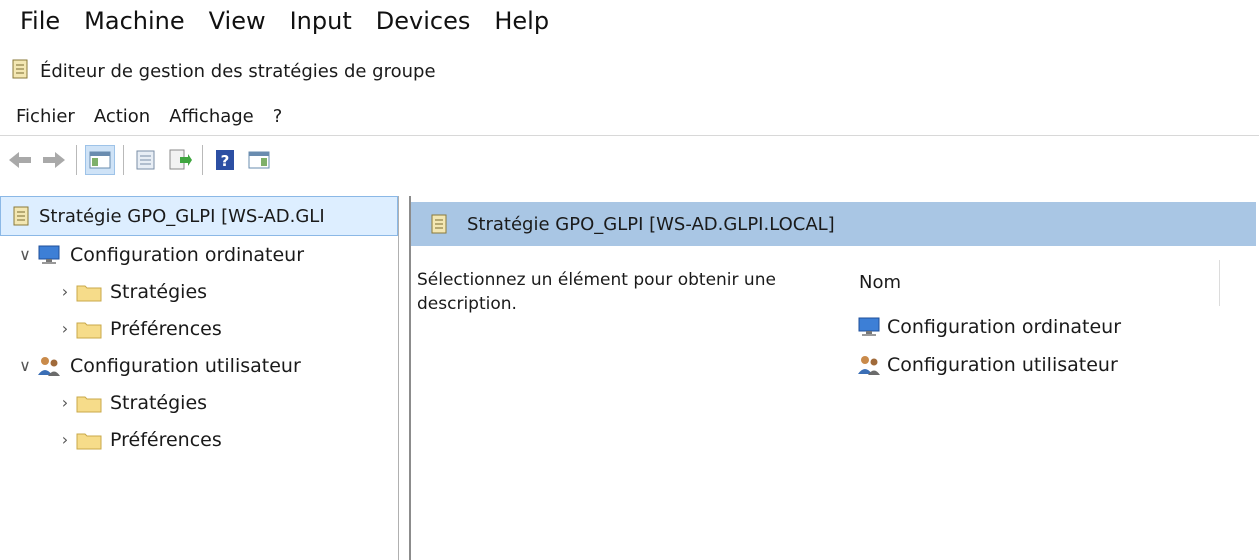  What do you see at coordinates (880, 282) in the screenshot?
I see `column-header-nom: Nom` at bounding box center [880, 282].